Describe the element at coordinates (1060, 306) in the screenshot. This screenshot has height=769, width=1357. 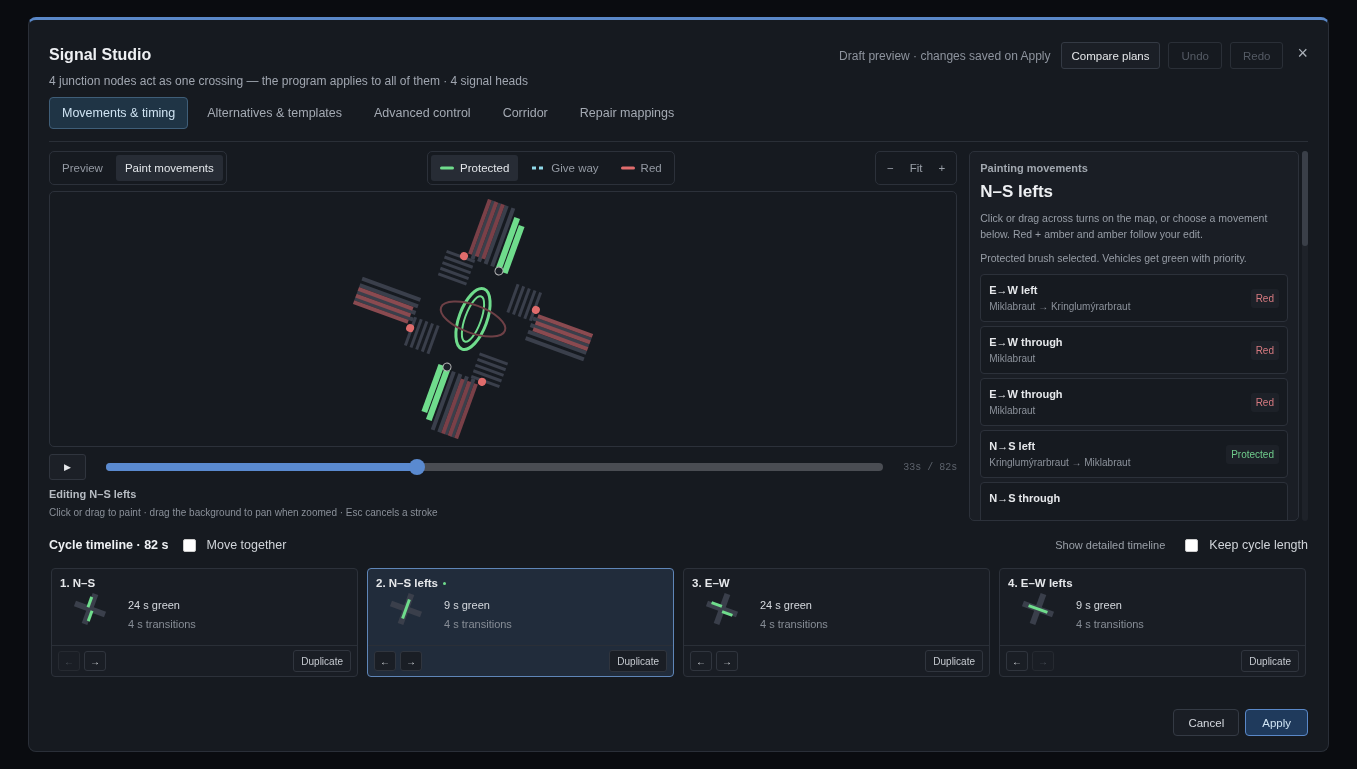
I see `movement-route: Miklabraut → Kringlumýrarbraut` at that location.